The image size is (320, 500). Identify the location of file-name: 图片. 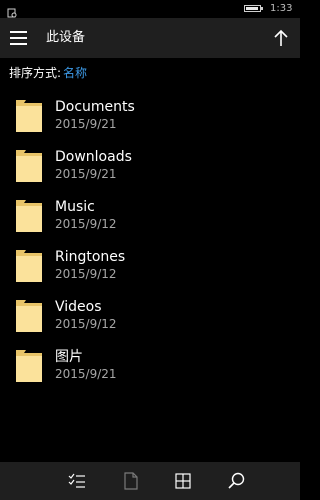
(69, 357).